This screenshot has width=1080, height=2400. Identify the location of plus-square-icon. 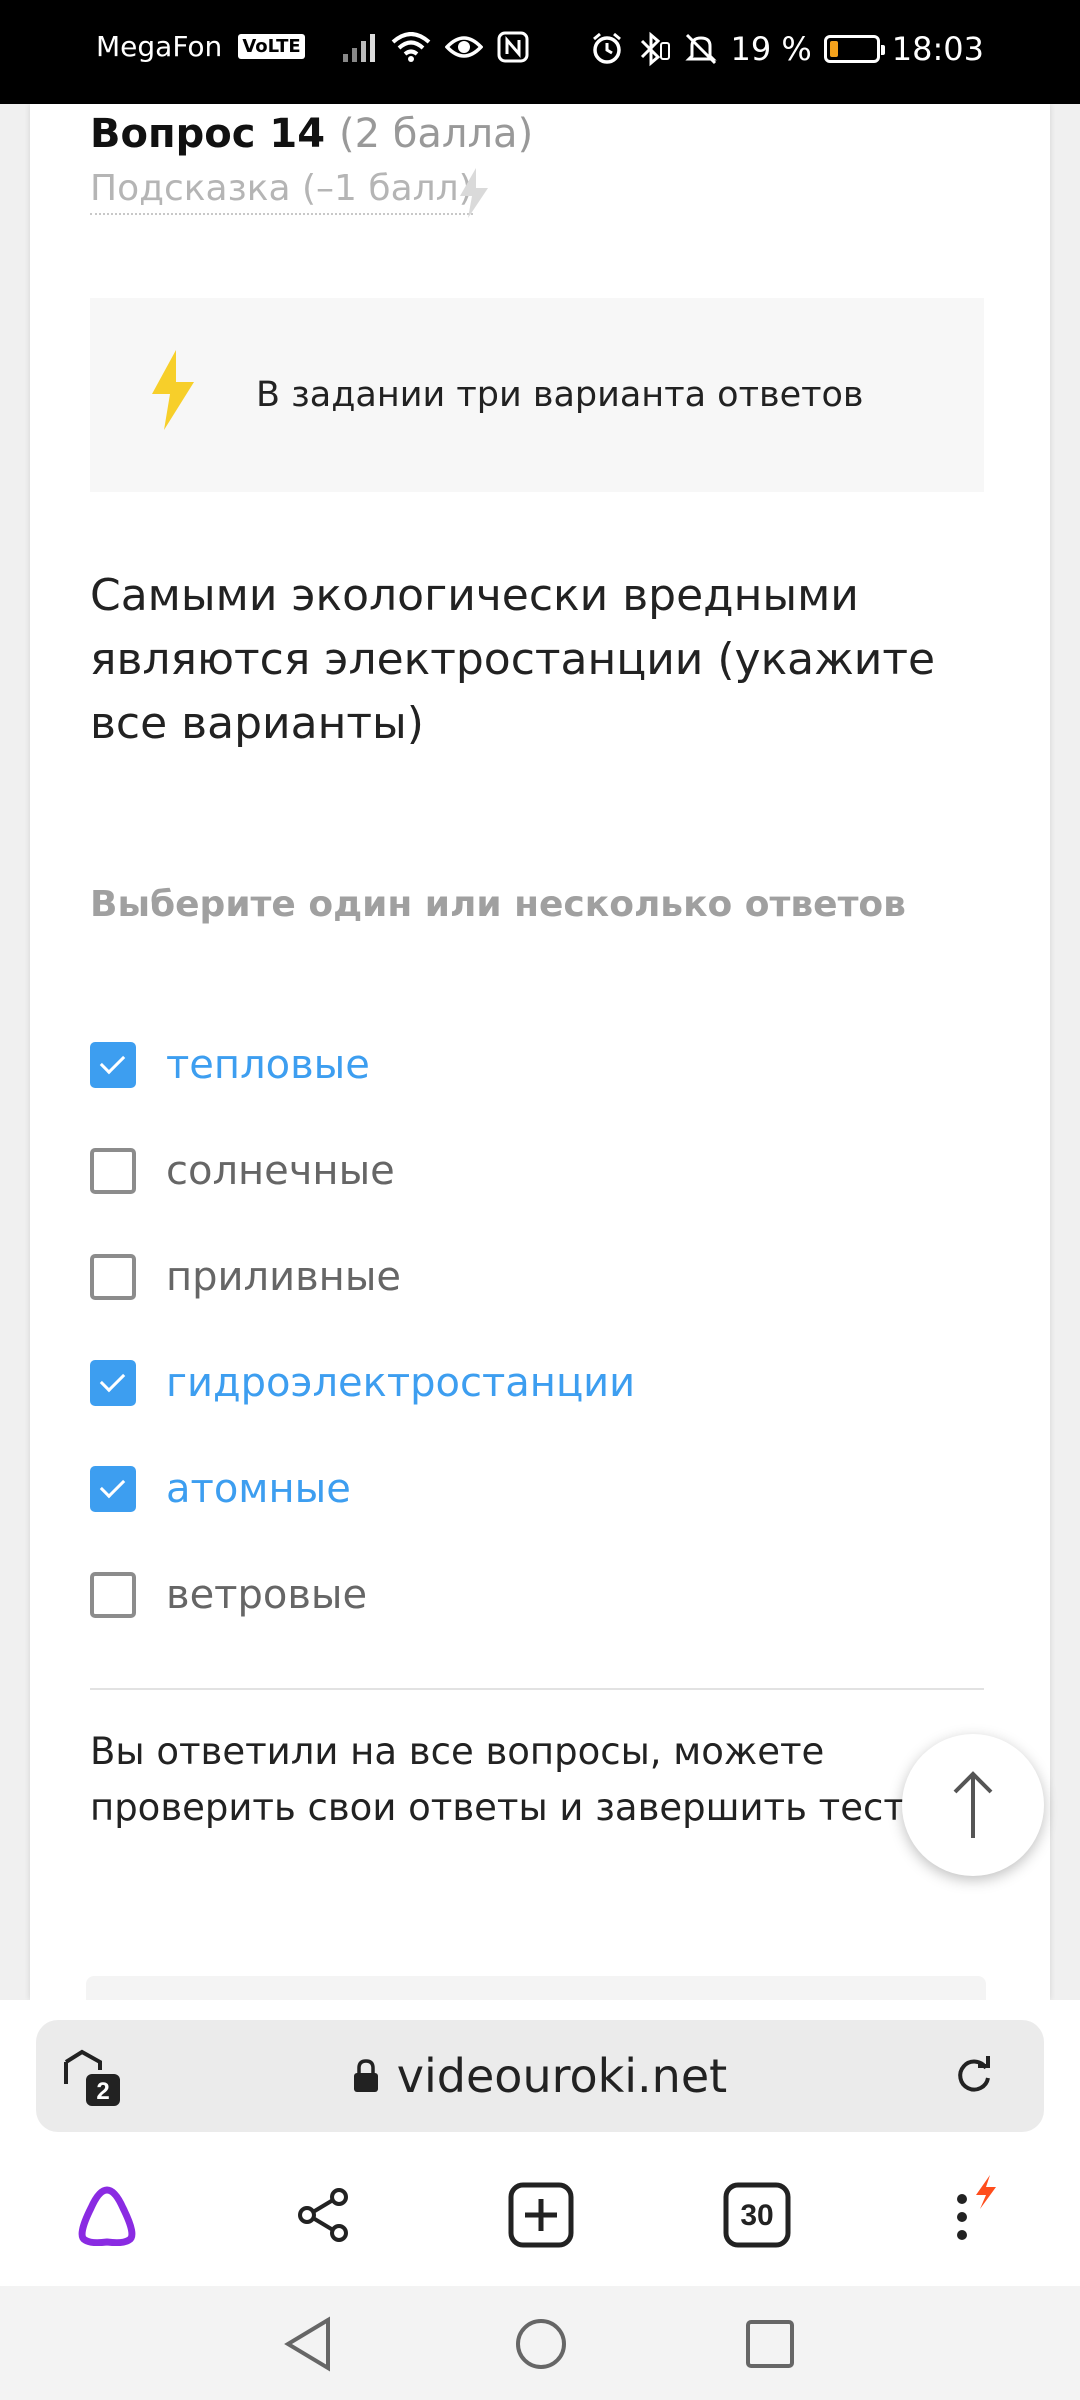
(541, 2215).